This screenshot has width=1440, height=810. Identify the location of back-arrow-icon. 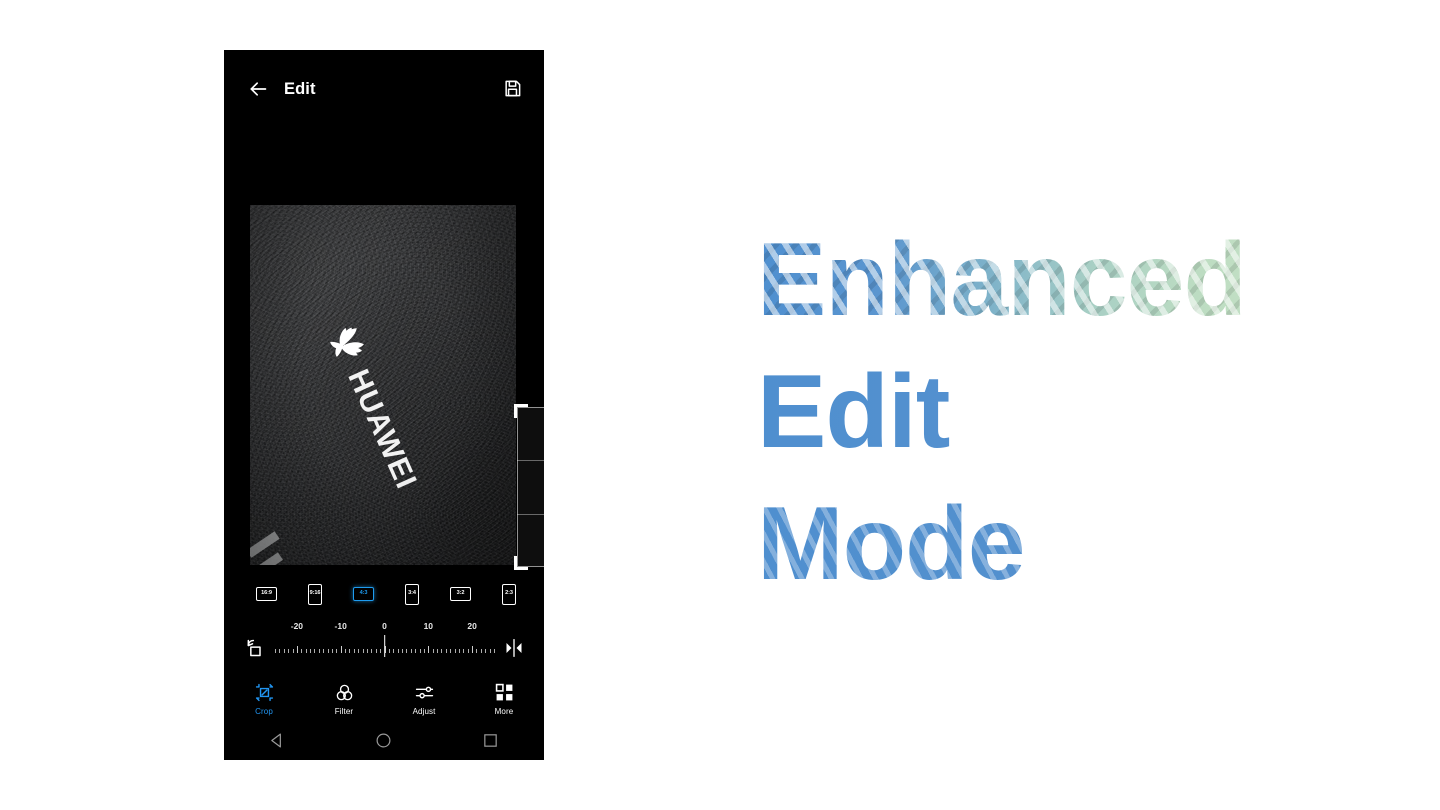
(258, 89).